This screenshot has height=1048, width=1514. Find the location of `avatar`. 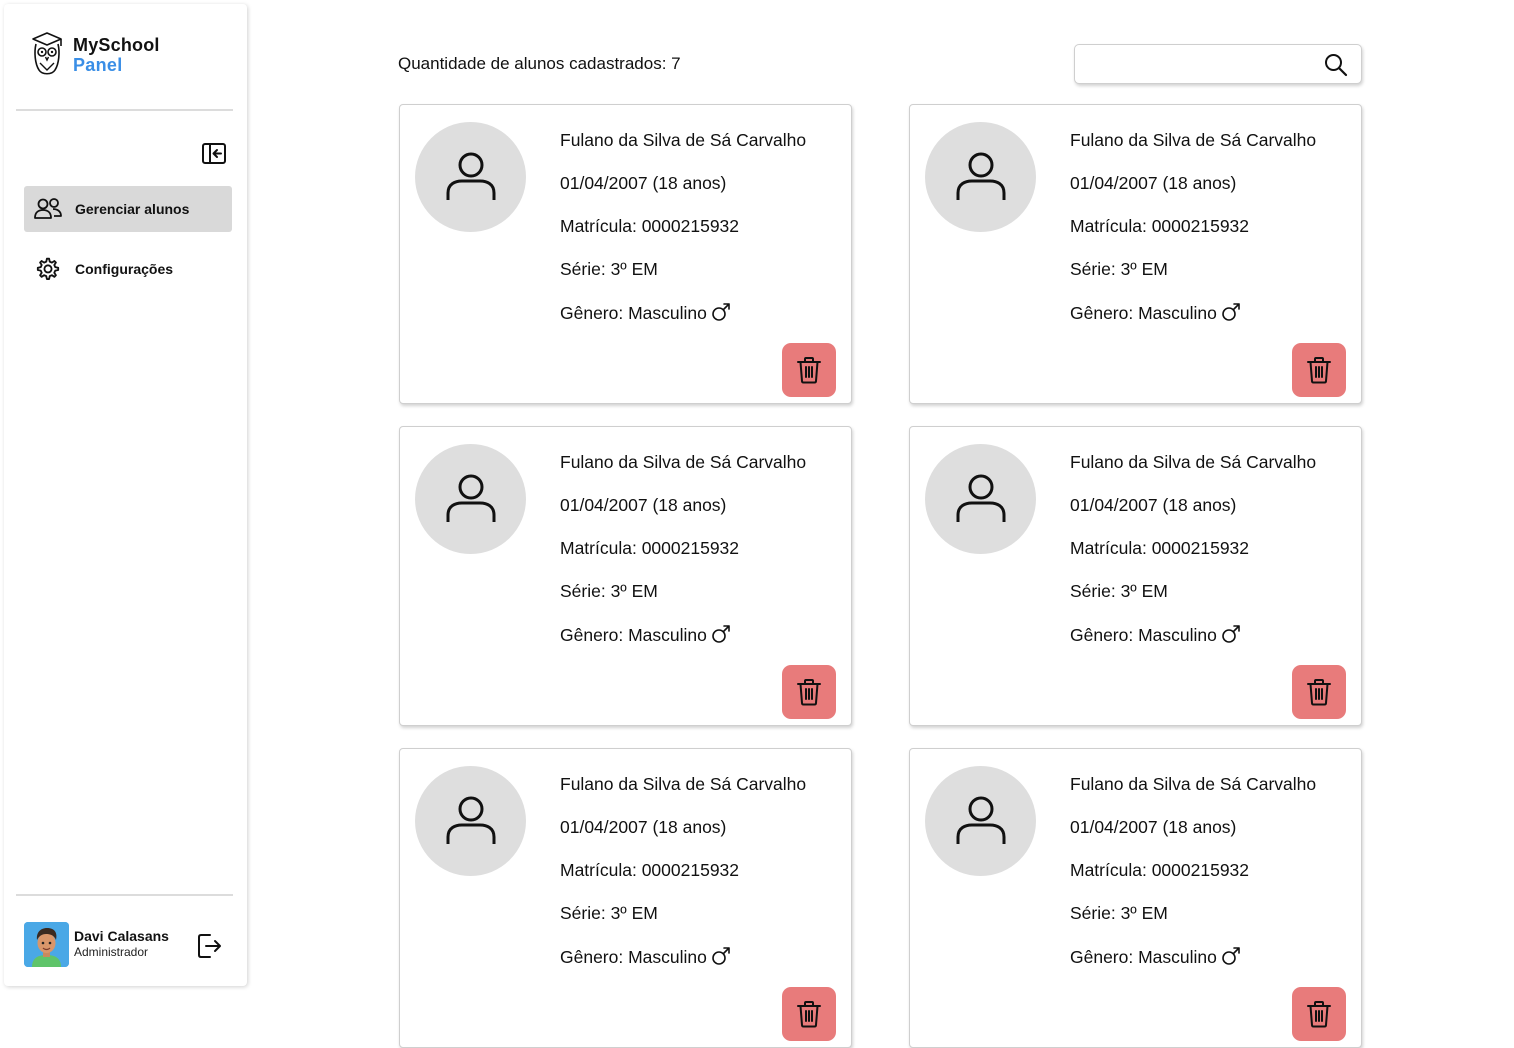

avatar is located at coordinates (46, 944).